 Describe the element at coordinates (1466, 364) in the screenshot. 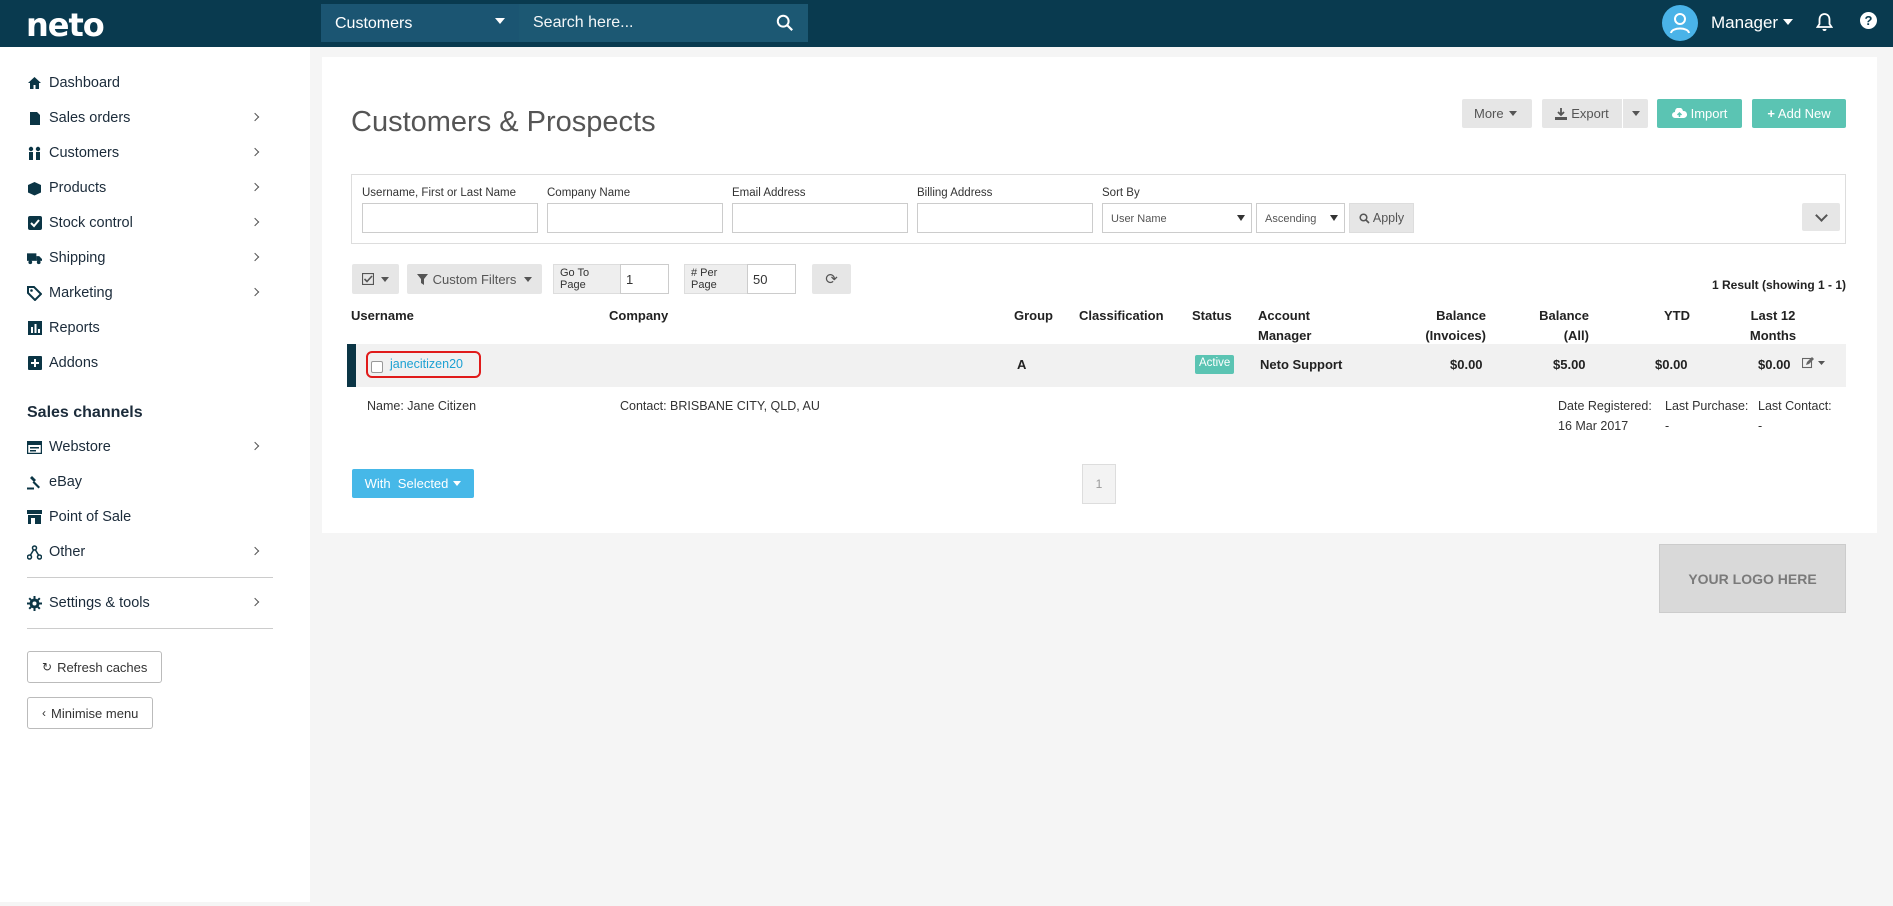

I see `row-balance-invoices: $0.00` at that location.